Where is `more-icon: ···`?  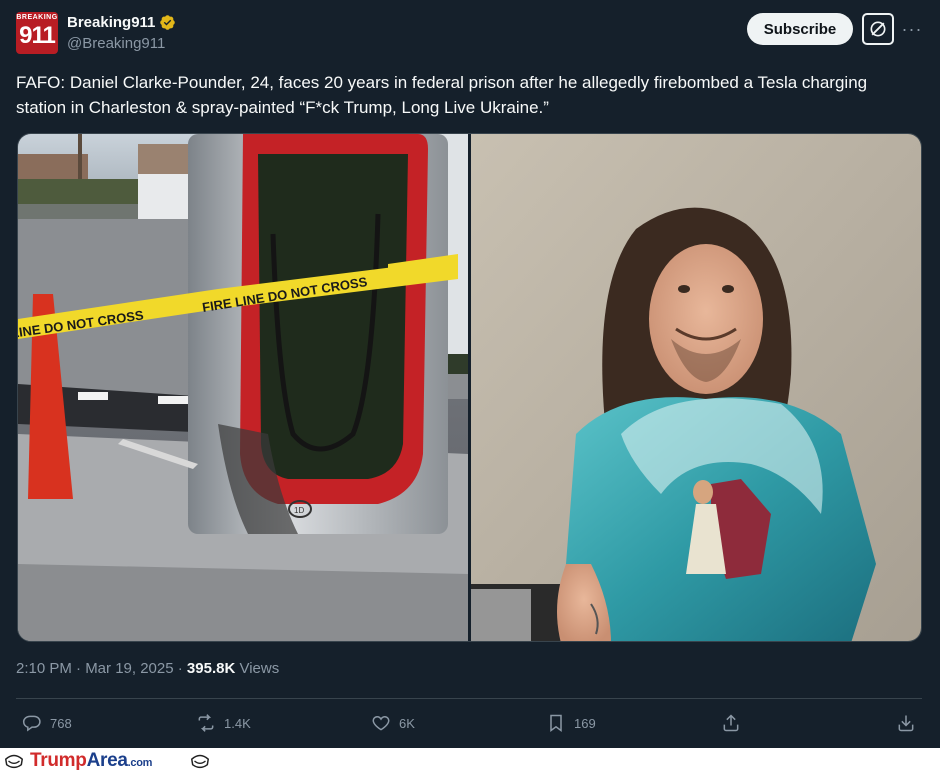 more-icon: ··· is located at coordinates (912, 29).